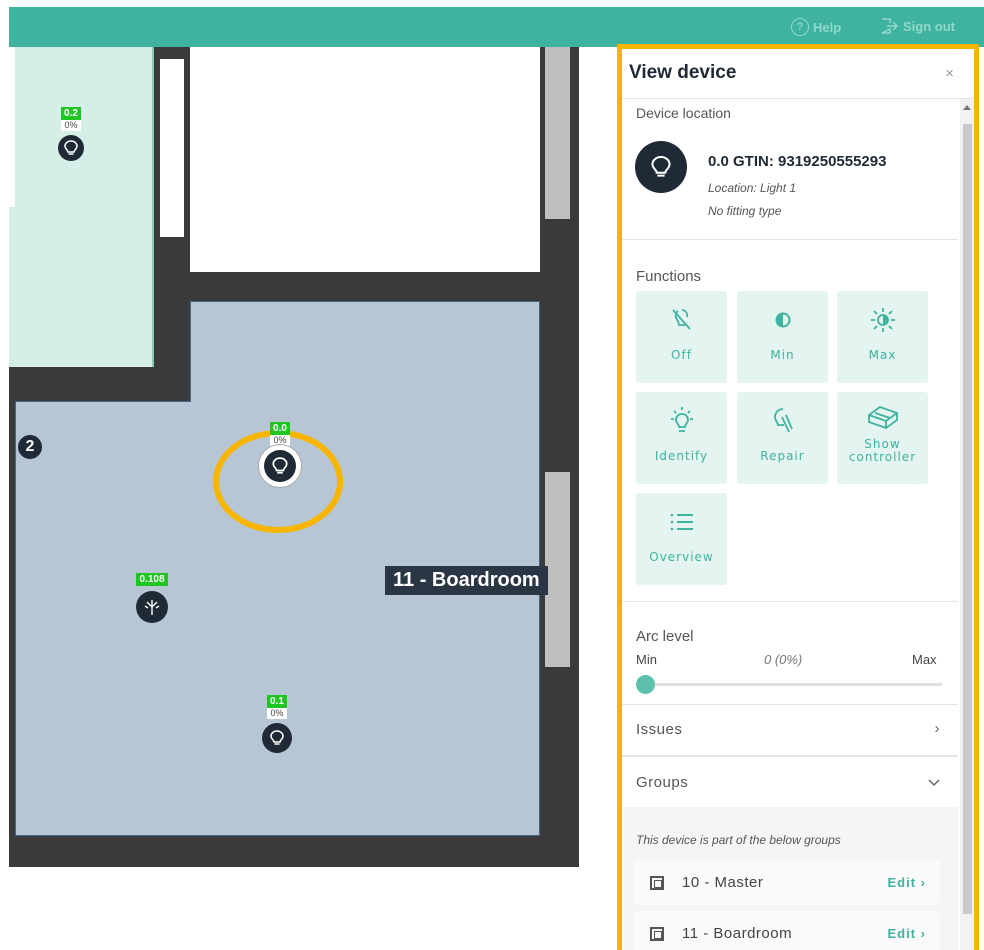 The height and width of the screenshot is (950, 984). What do you see at coordinates (71, 134) in the screenshot?
I see `device-marker: 0.2 0%` at bounding box center [71, 134].